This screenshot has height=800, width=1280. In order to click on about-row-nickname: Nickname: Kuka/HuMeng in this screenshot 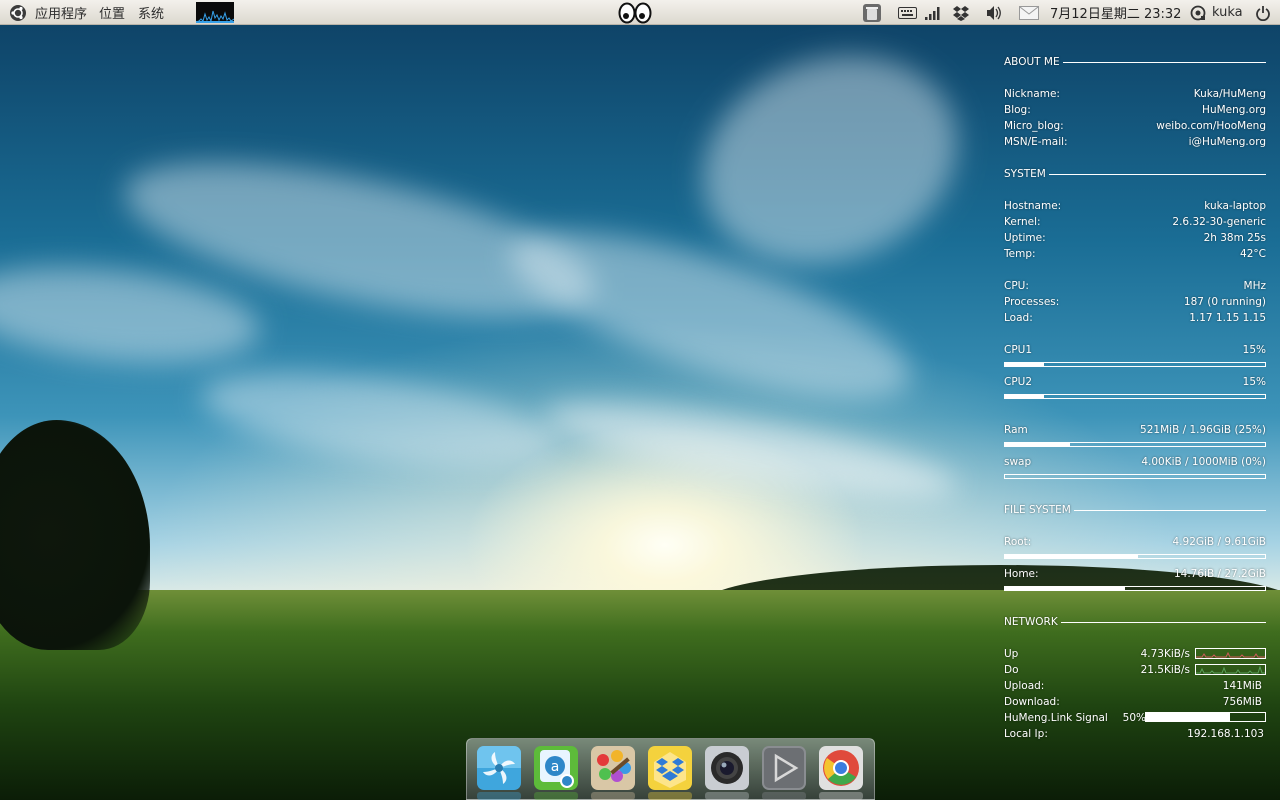, I will do `click(1135, 94)`.